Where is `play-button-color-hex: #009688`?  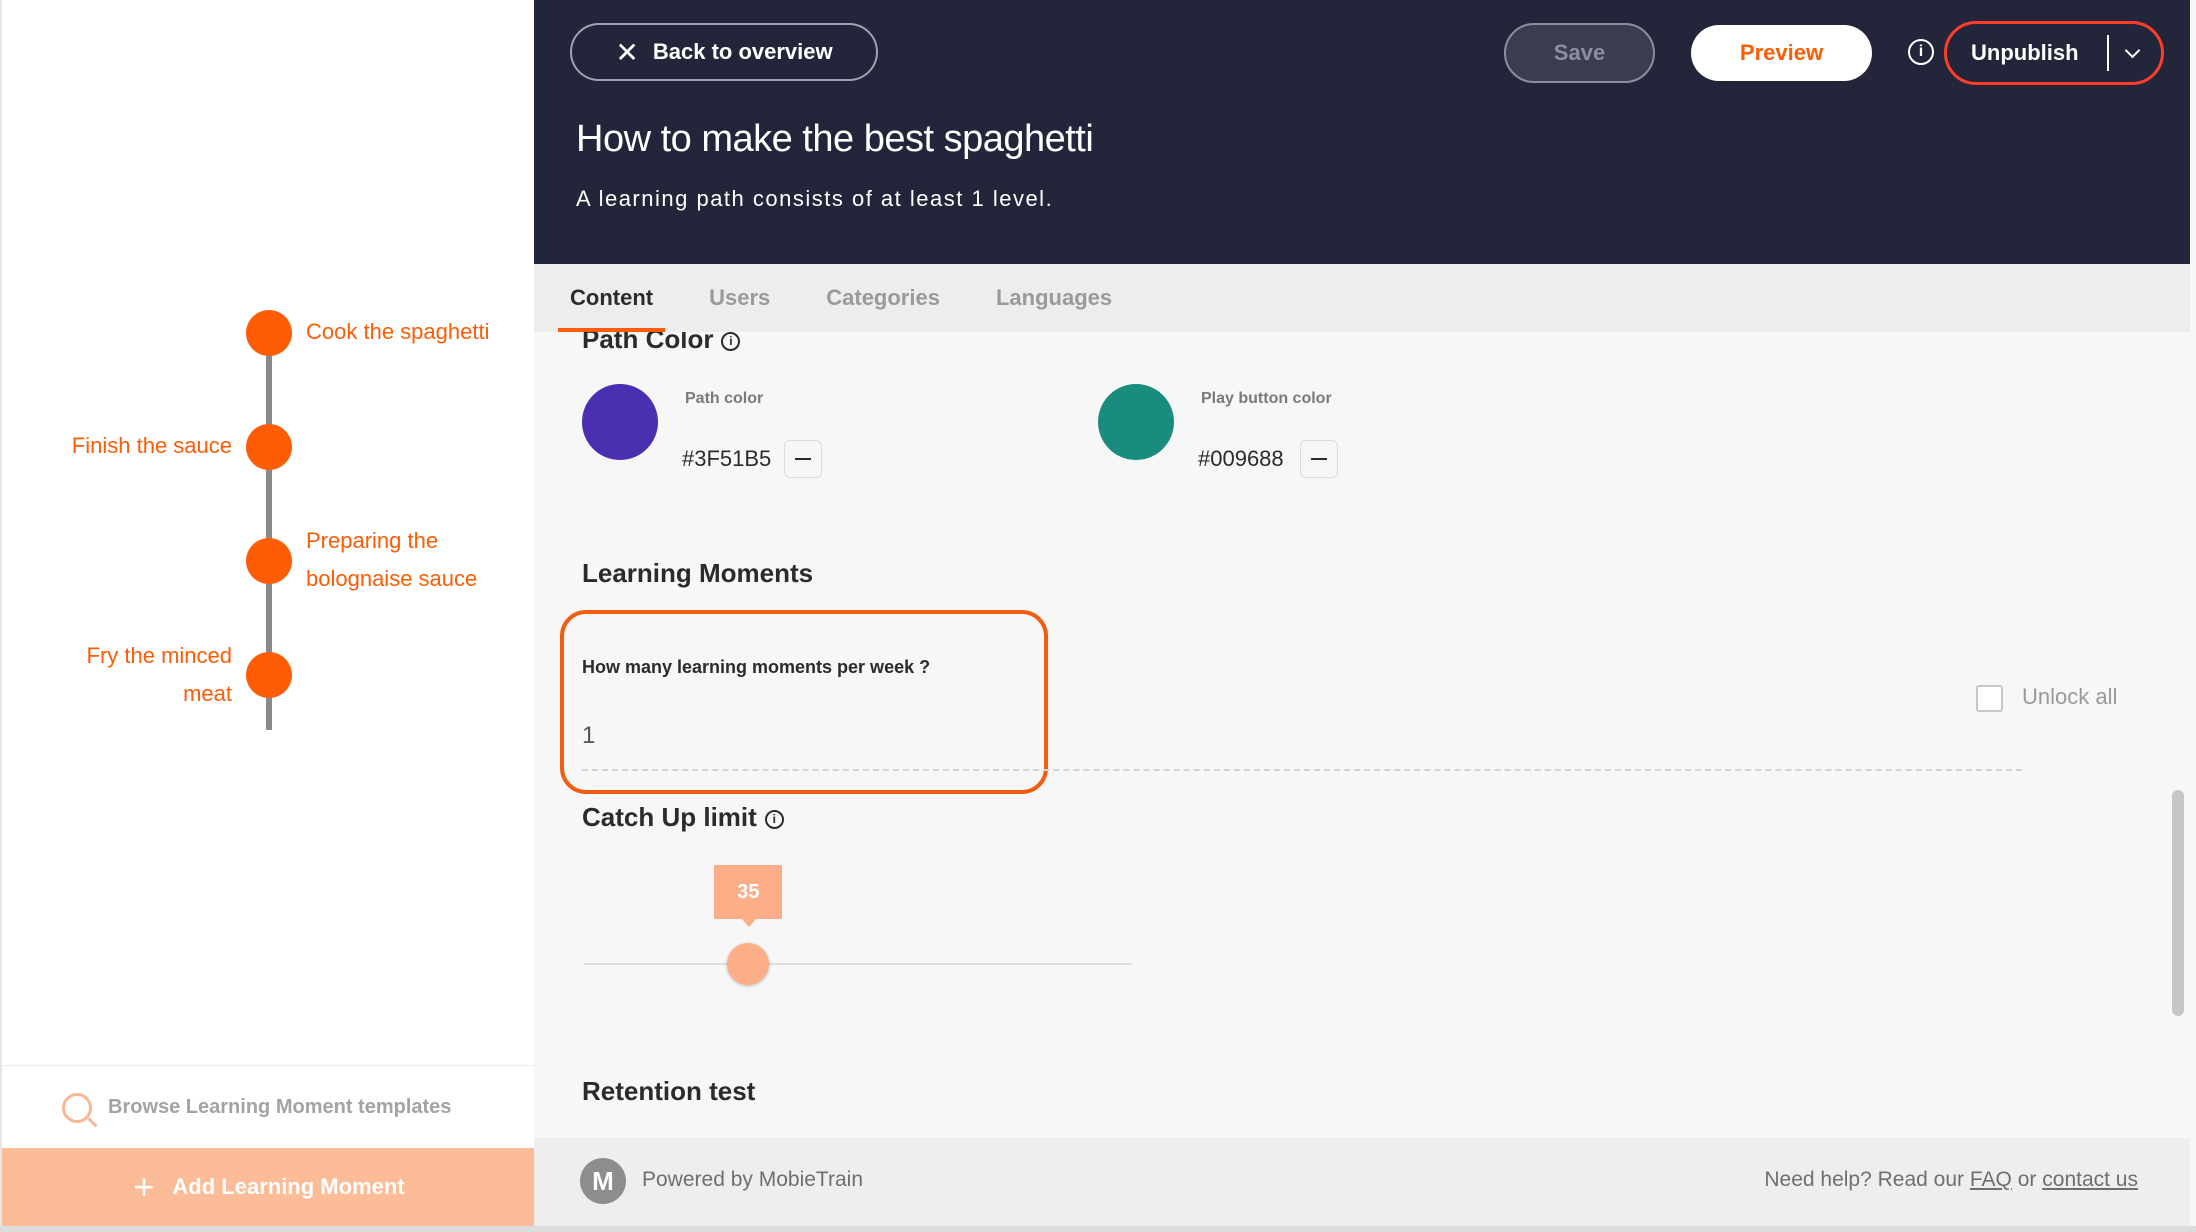 play-button-color-hex: #009688 is located at coordinates (1241, 458).